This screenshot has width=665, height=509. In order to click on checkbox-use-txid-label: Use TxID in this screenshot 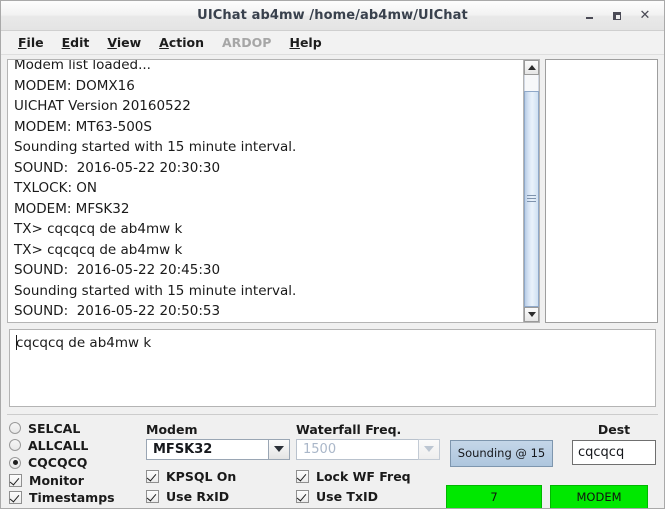, I will do `click(347, 496)`.